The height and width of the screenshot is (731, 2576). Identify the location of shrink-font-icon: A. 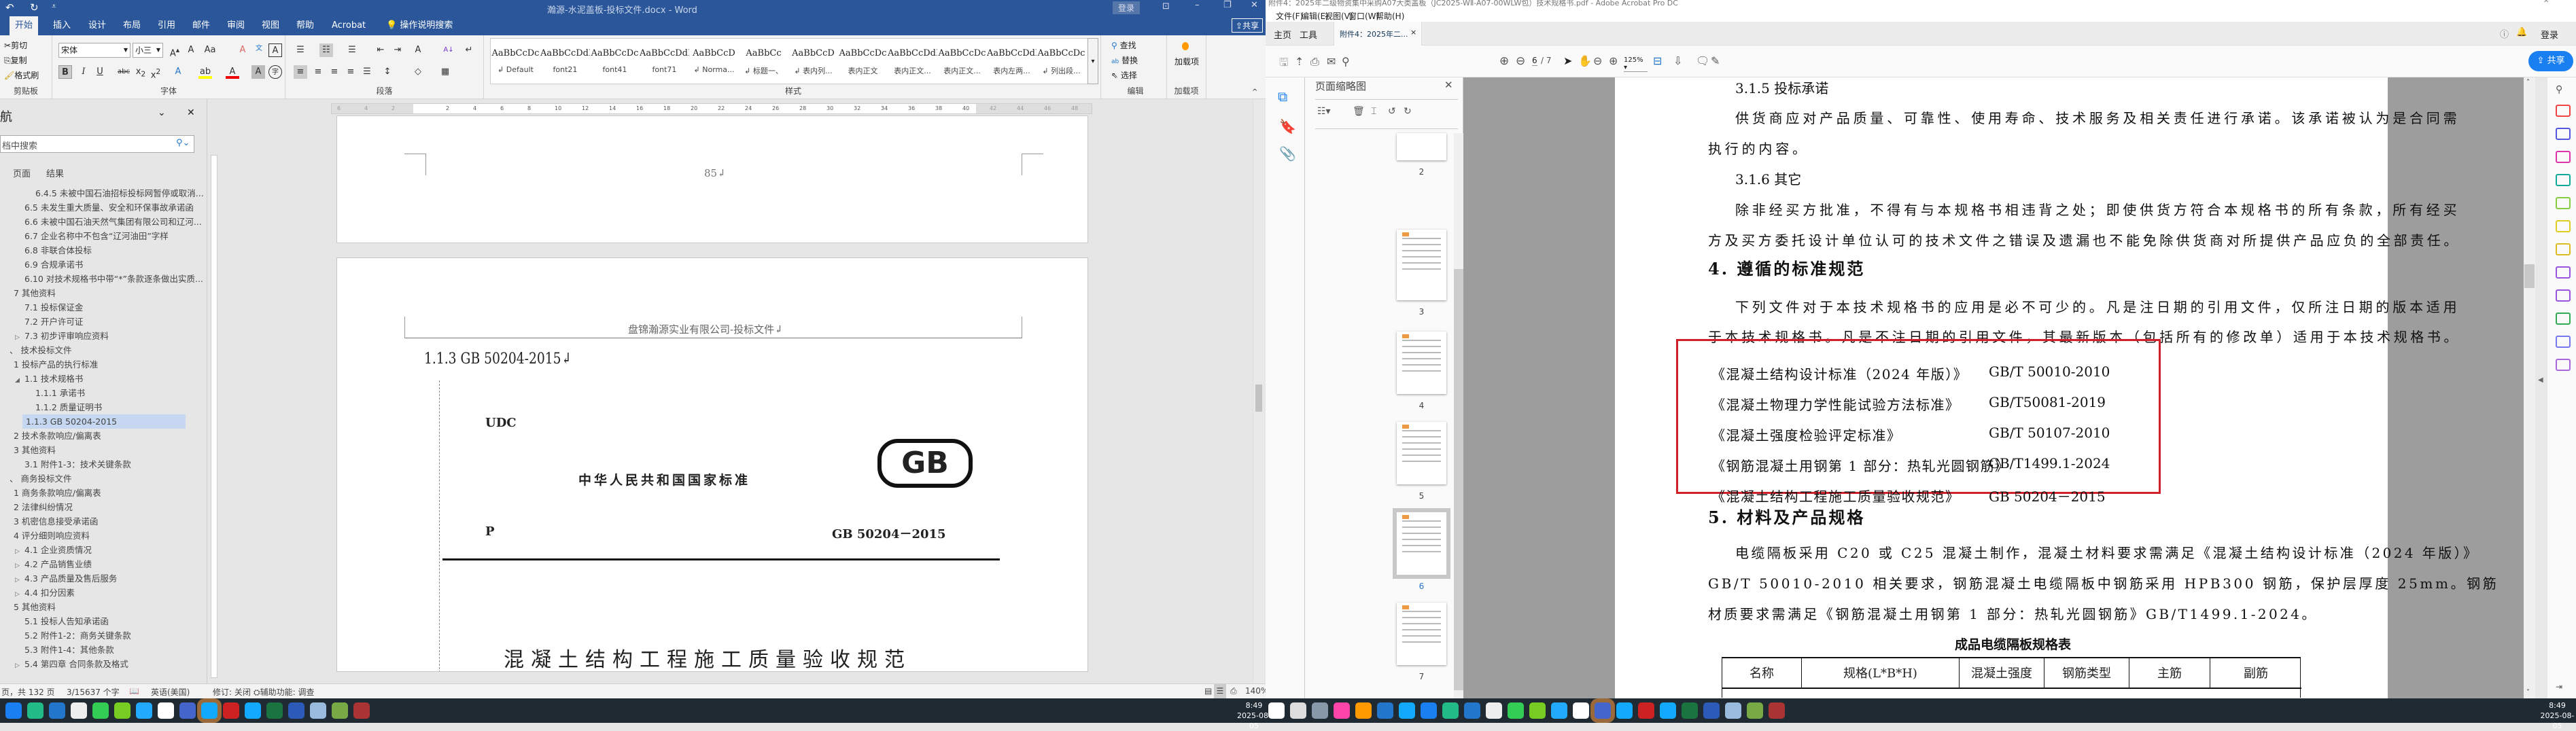
(191, 50).